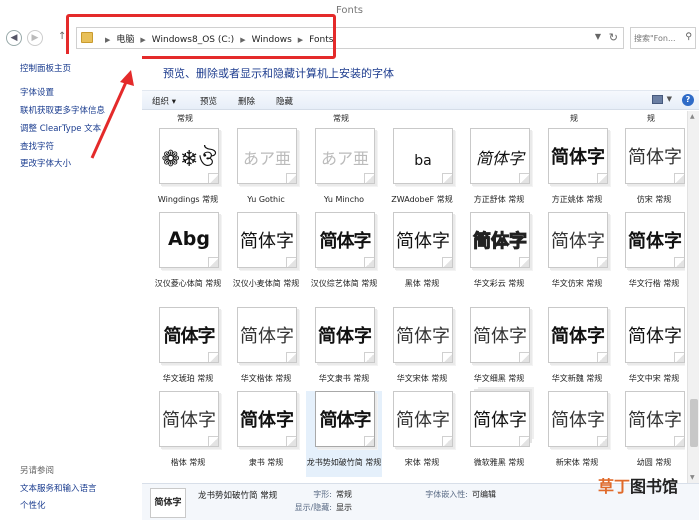 The image size is (699, 520). I want to click on font-tile: 简体字 黑体 常规, so click(422, 255).